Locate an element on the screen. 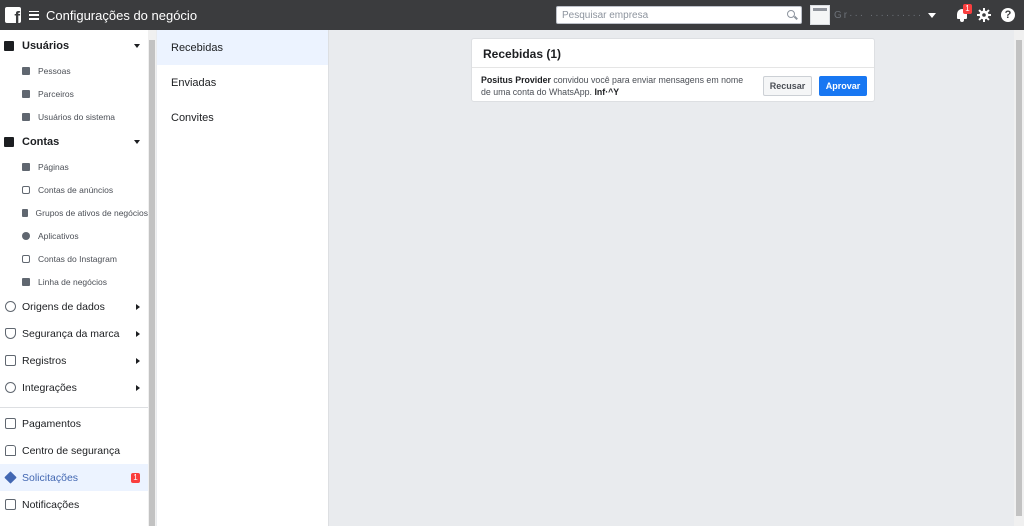 This screenshot has height=526, width=1024. content-scrollbar-thumb is located at coordinates (1019, 278).